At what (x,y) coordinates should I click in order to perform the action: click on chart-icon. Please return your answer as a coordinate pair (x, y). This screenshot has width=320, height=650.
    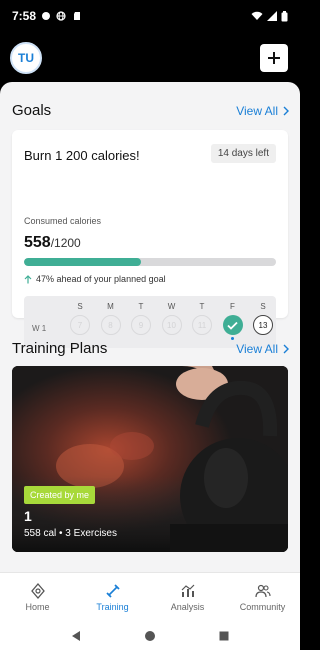
    Looking at the image, I should click on (187, 590).